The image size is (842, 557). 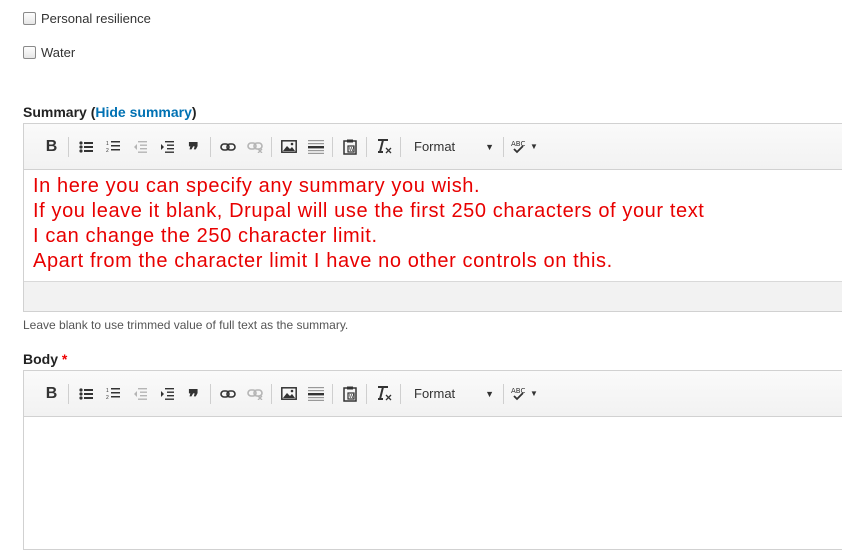 I want to click on body-label: Body *, so click(x=45, y=359).